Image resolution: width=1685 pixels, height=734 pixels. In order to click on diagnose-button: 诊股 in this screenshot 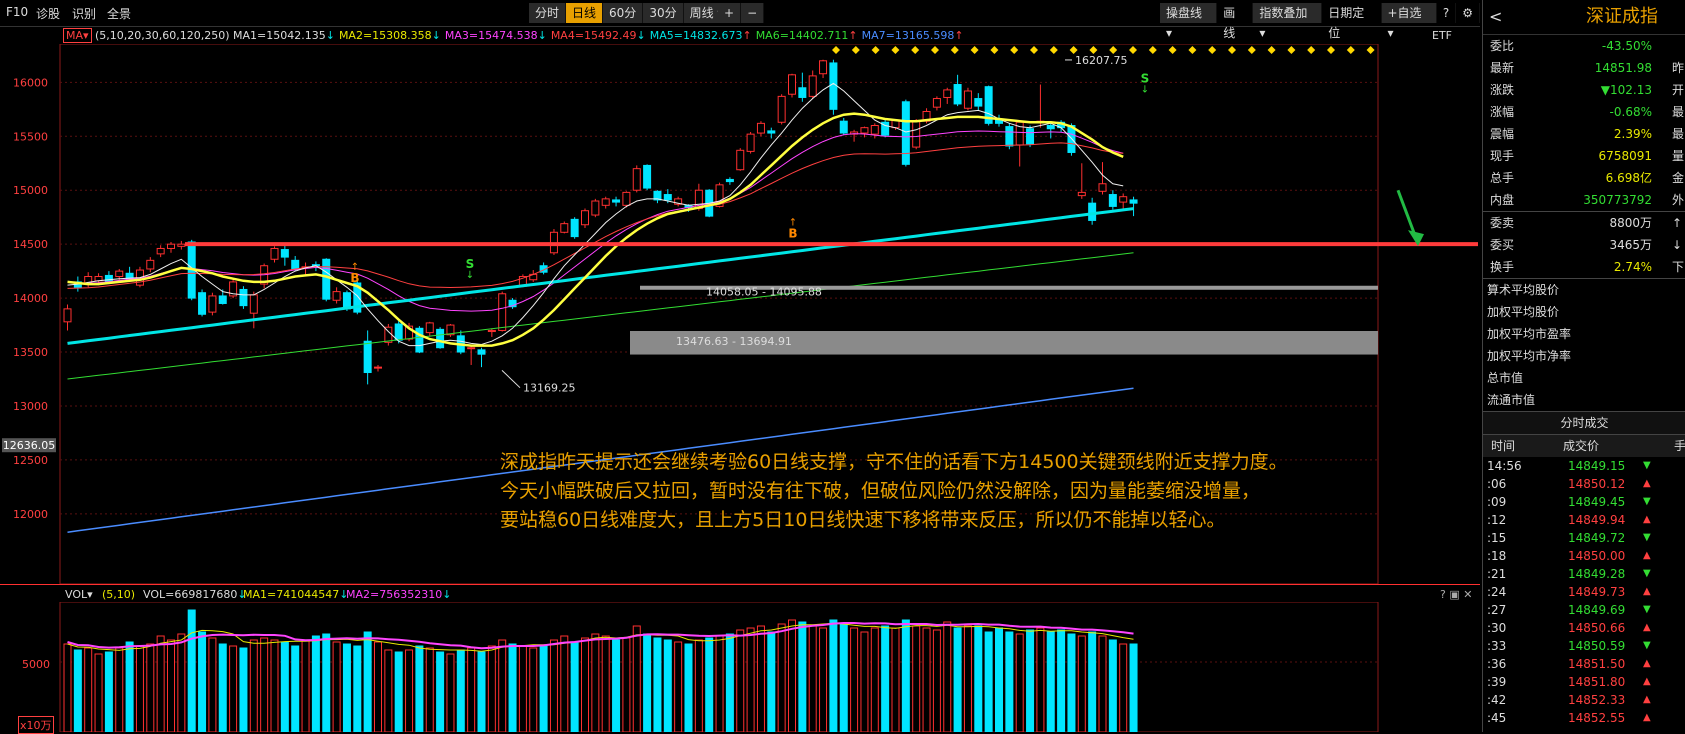, I will do `click(48, 13)`.